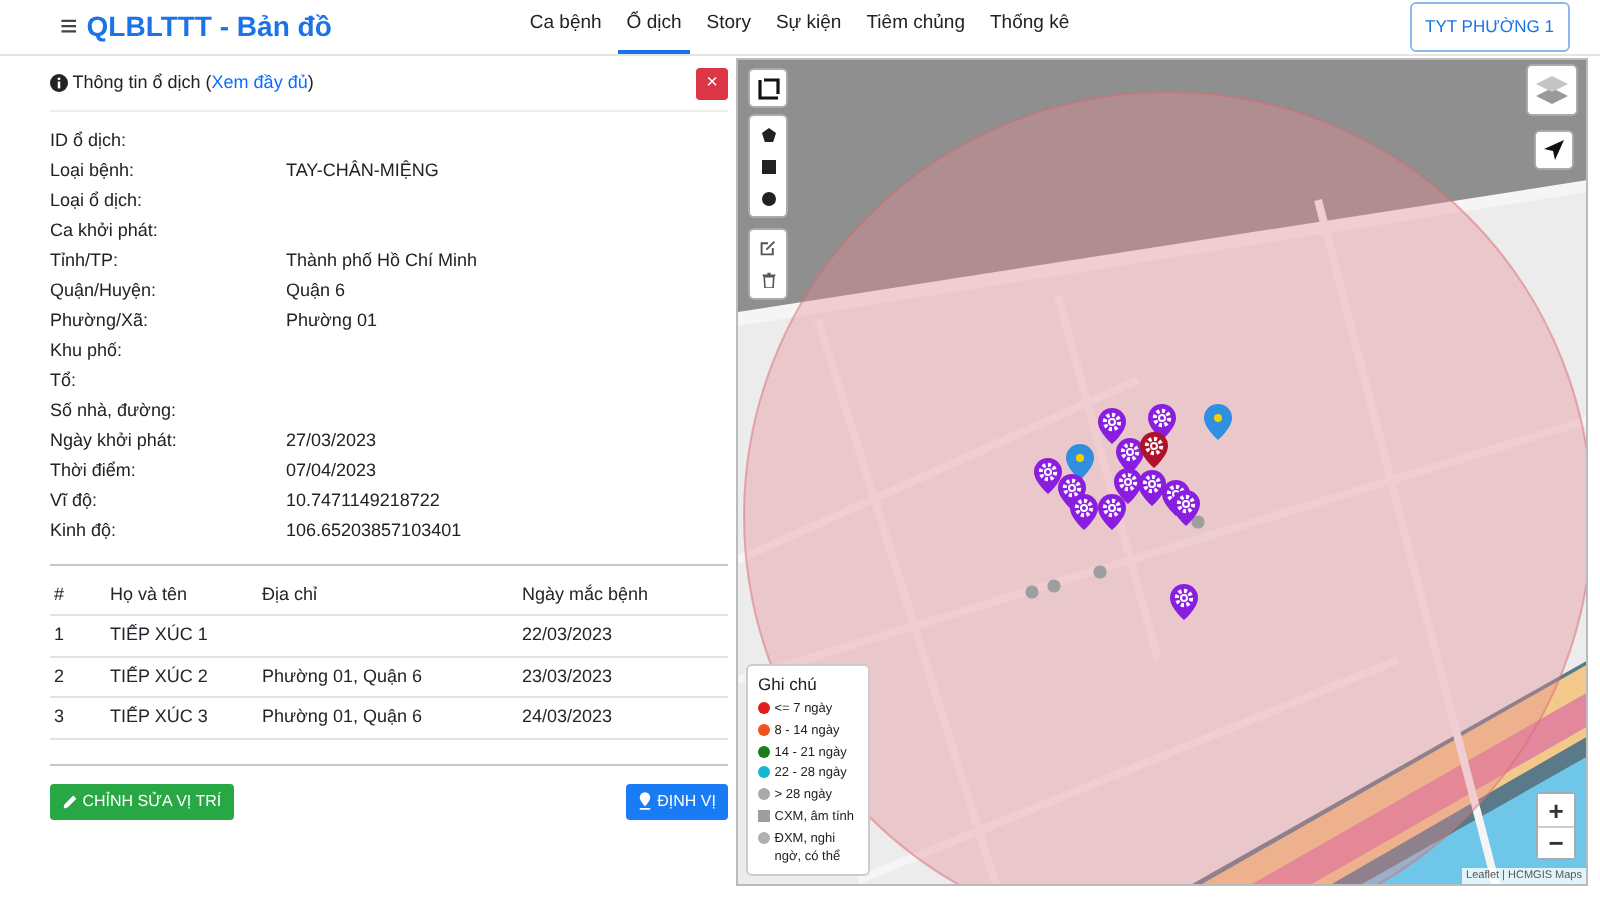 This screenshot has width=1600, height=902. Describe the element at coordinates (654, 27) in the screenshot. I see `nav-tab: Ổ dịch` at that location.